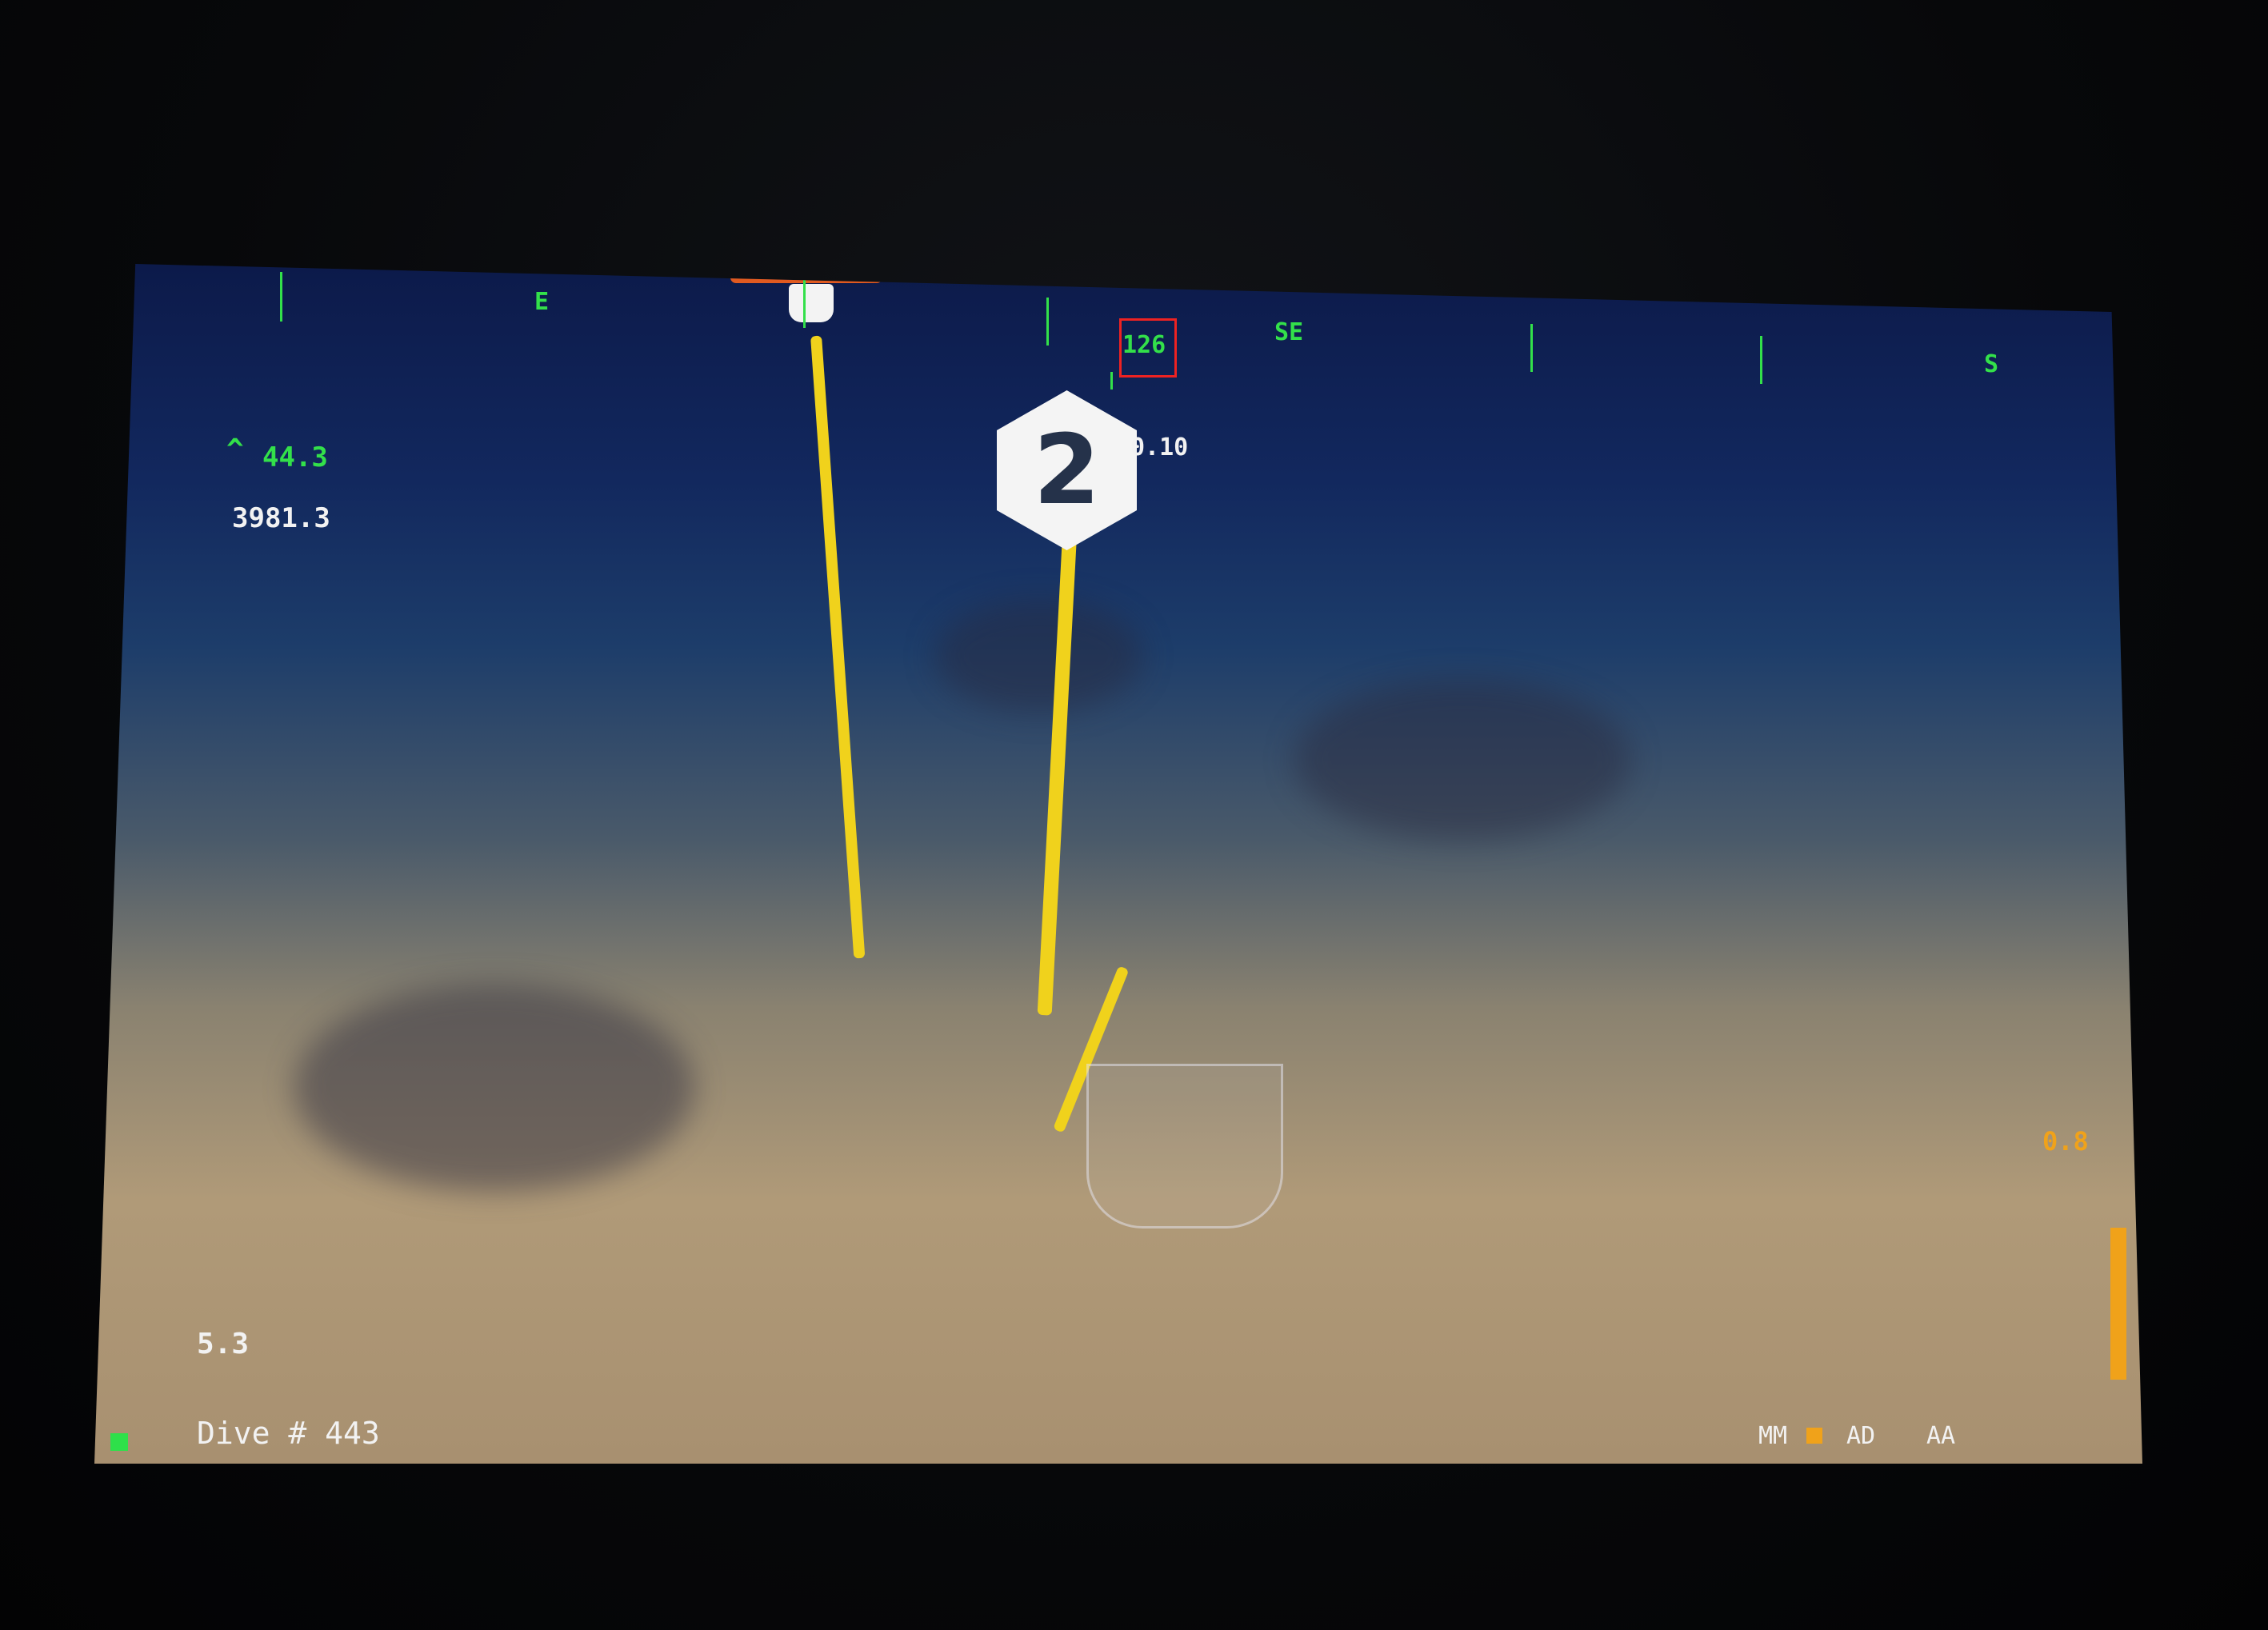  What do you see at coordinates (2065, 1141) in the screenshot?
I see `range-value: 0.8` at bounding box center [2065, 1141].